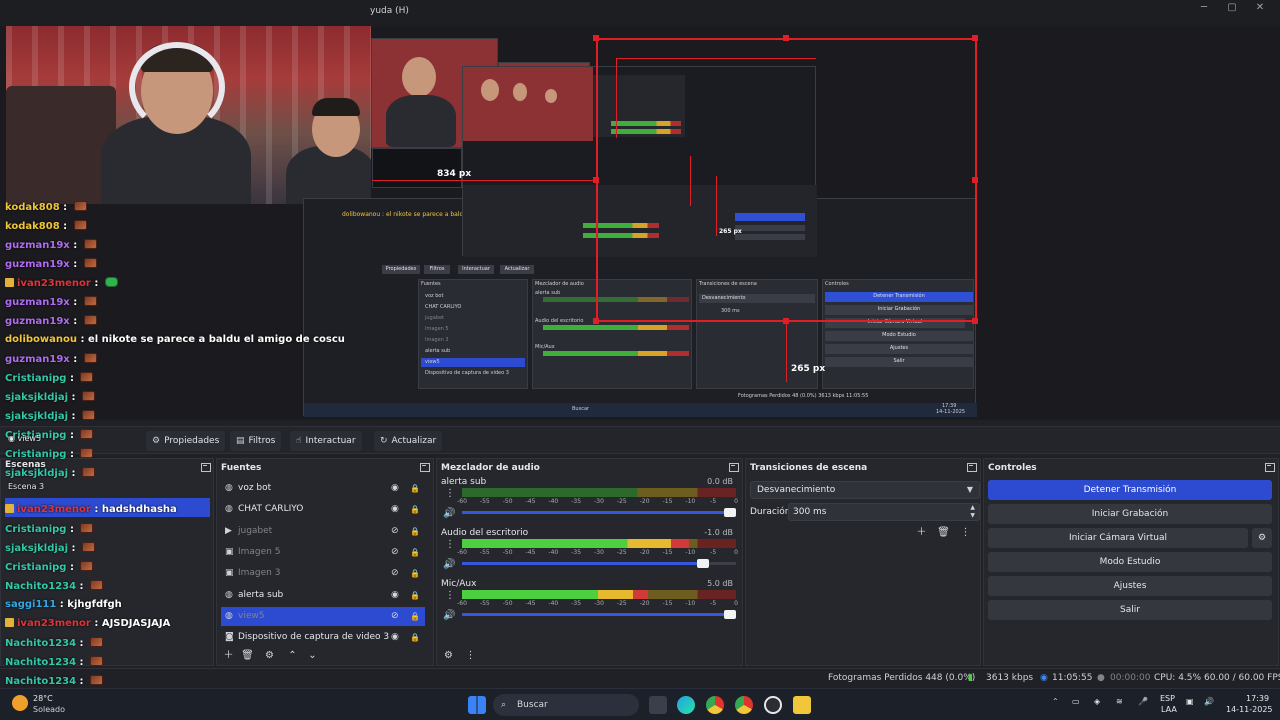 Image resolution: width=1280 pixels, height=720 pixels. I want to click on chat-username: guzman19x, so click(37, 302).